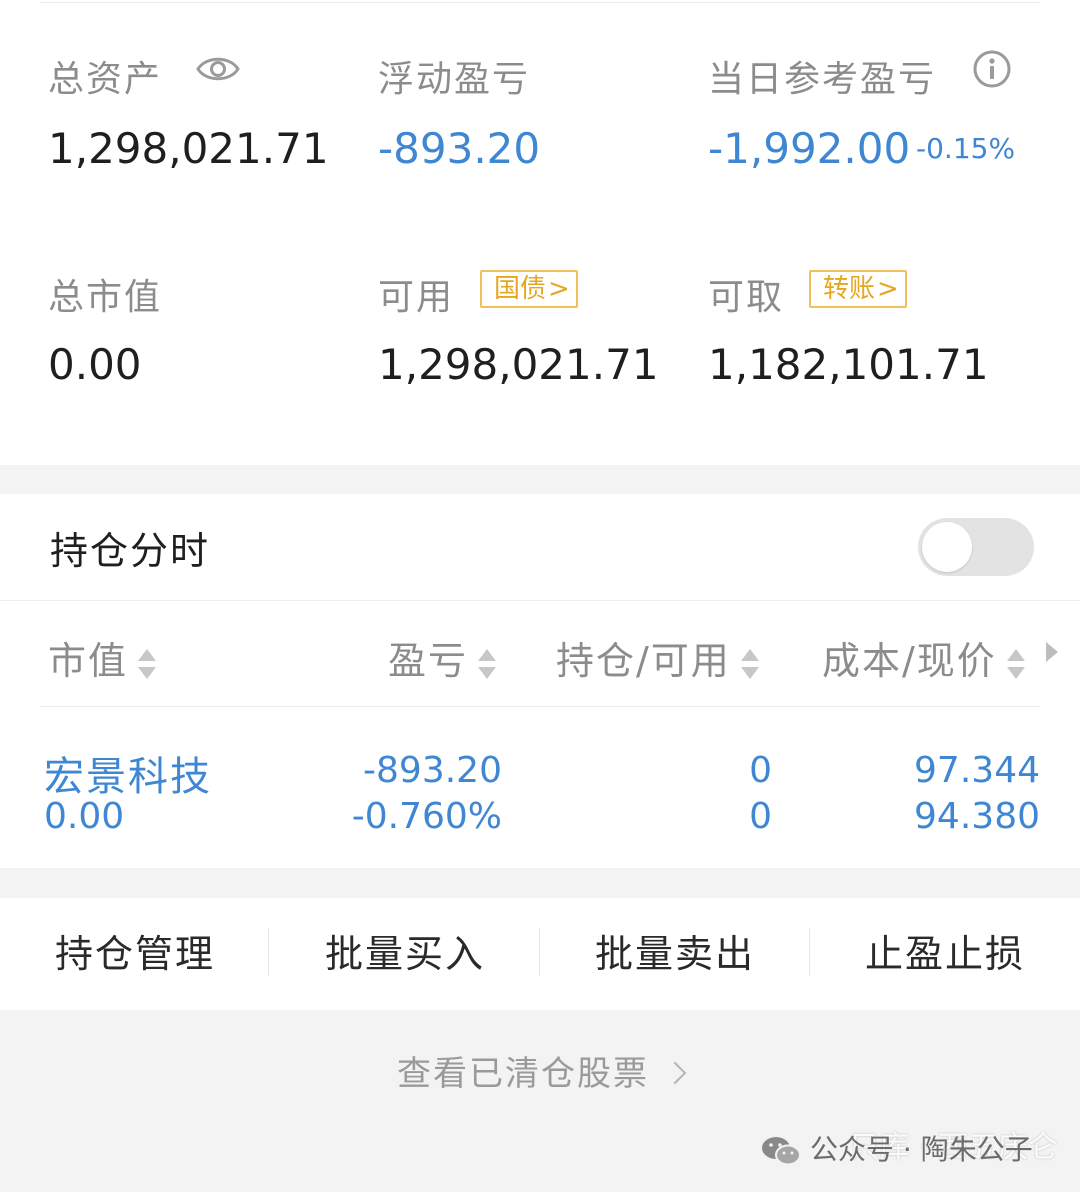 This screenshot has height=1192, width=1080. What do you see at coordinates (848, 364) in the screenshot?
I see `withdrawable-value: 1,182,101.71` at bounding box center [848, 364].